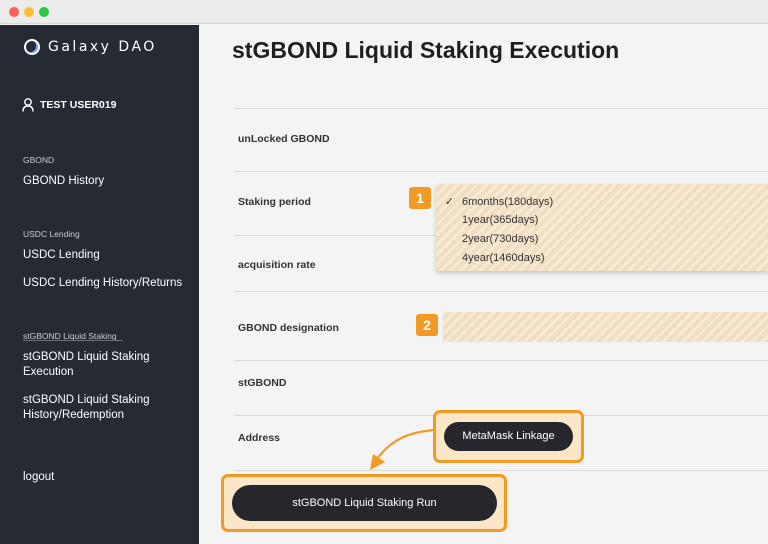 The width and height of the screenshot is (768, 544). Describe the element at coordinates (274, 202) in the screenshot. I see `label-staking-period: Staking period` at that location.